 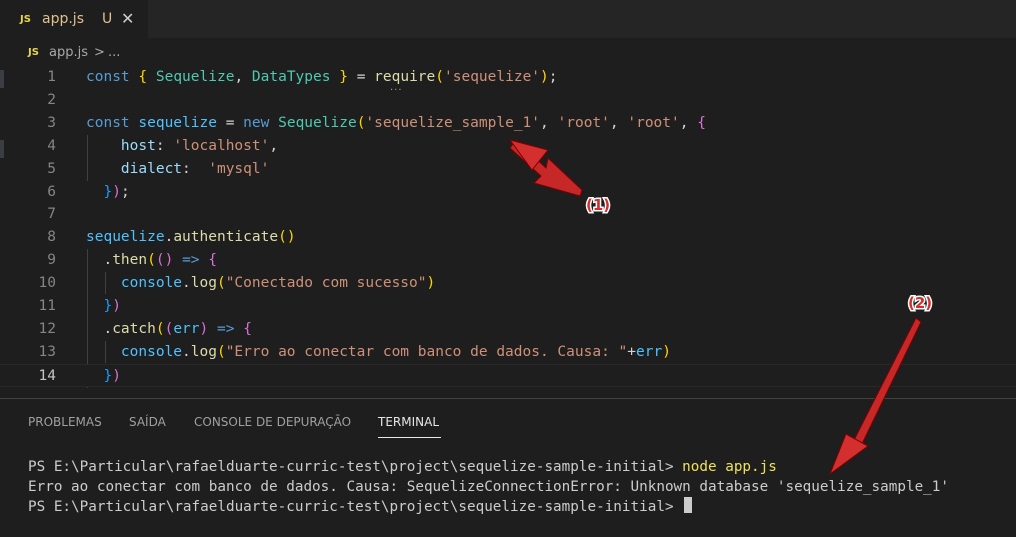 What do you see at coordinates (508, 283) in the screenshot?
I see `code-line: 10 console.log("Conectado com sucesso")` at bounding box center [508, 283].